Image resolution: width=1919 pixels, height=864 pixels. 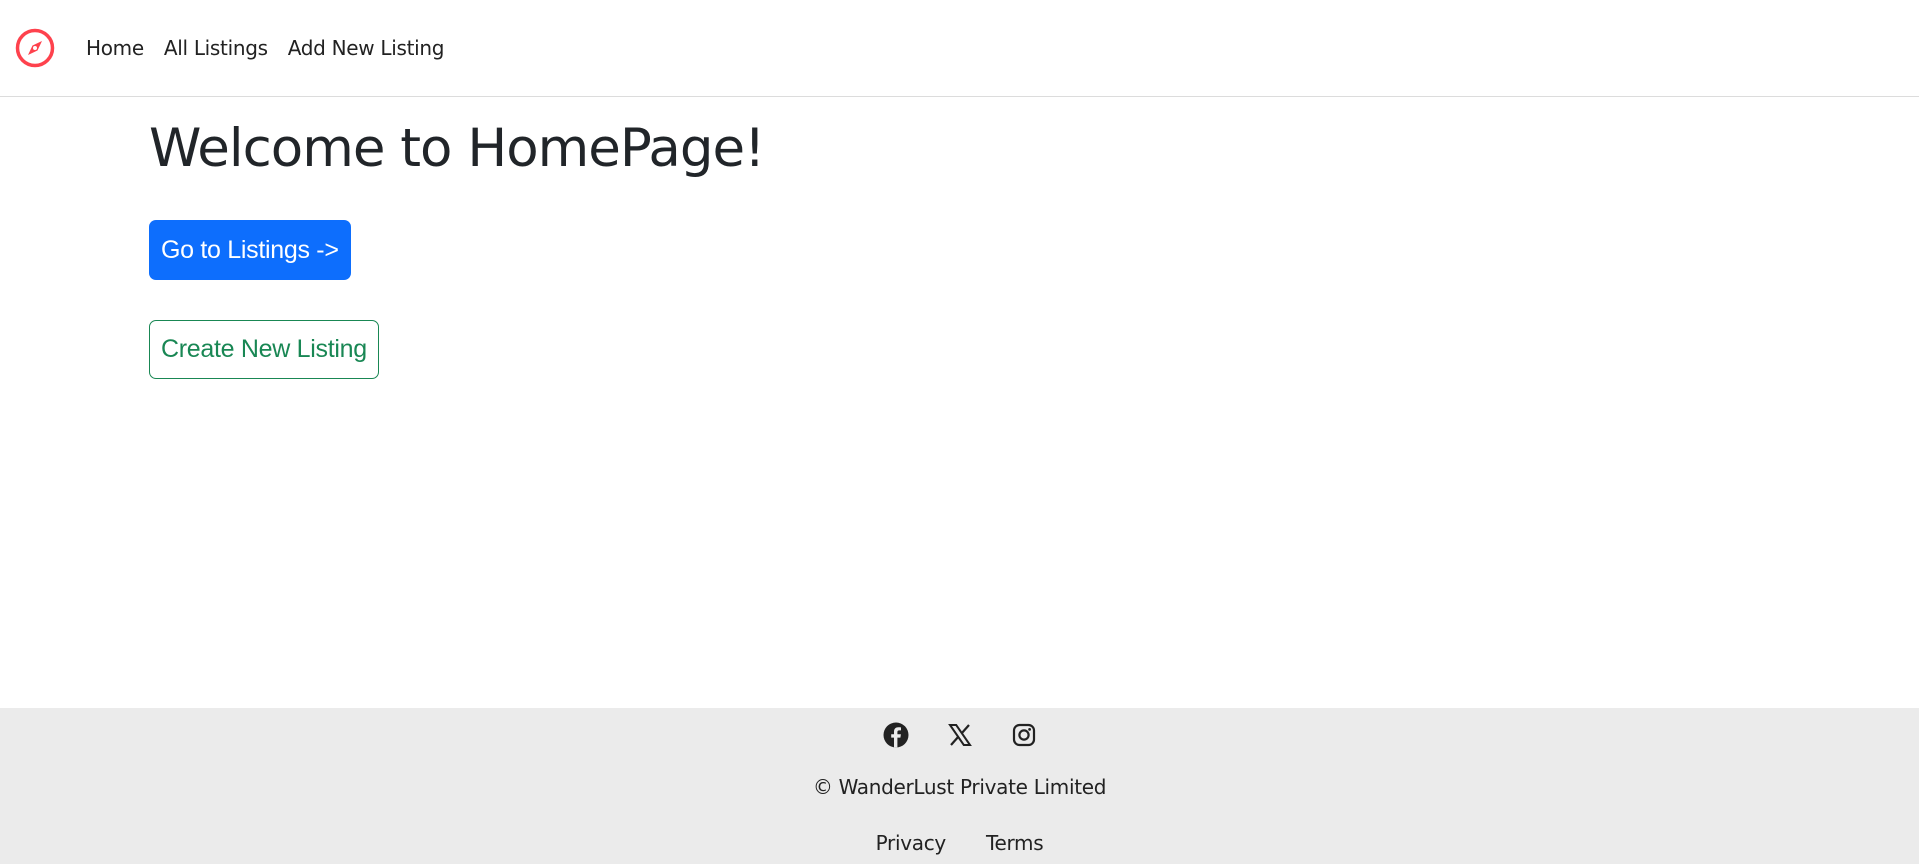 I want to click on social-links, so click(x=960, y=735).